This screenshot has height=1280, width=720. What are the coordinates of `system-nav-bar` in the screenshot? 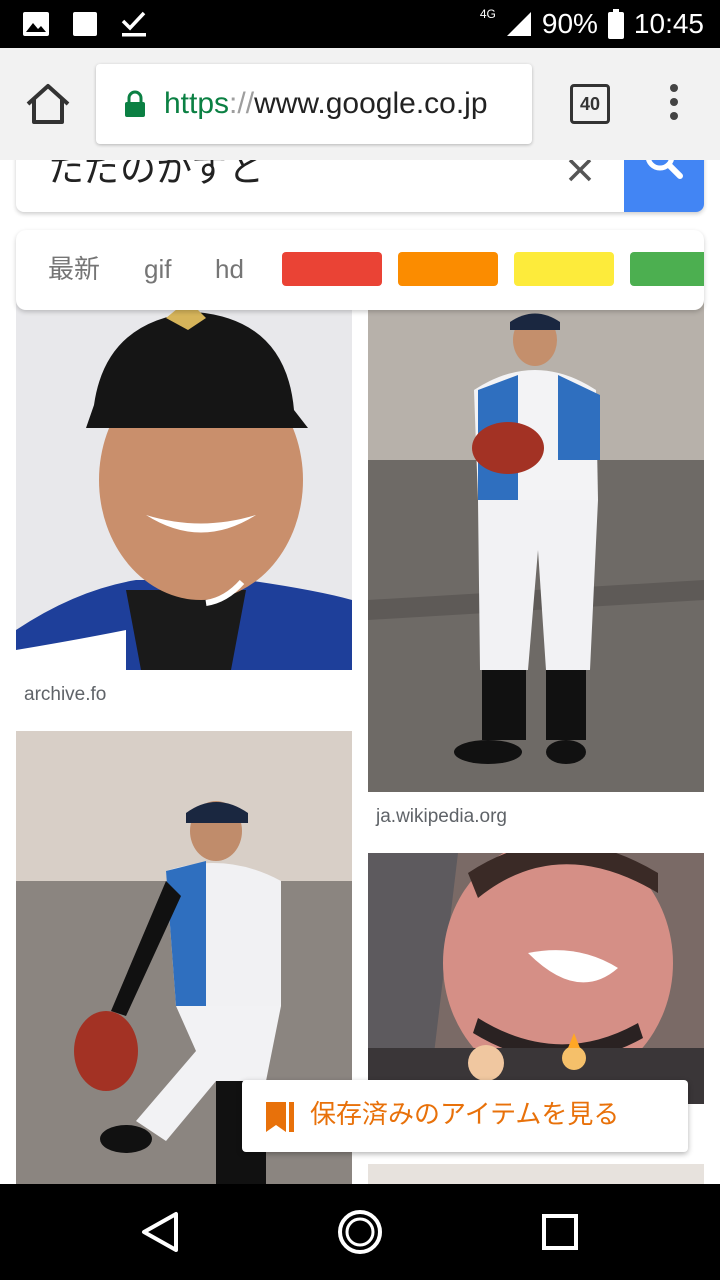 It's located at (360, 1232).